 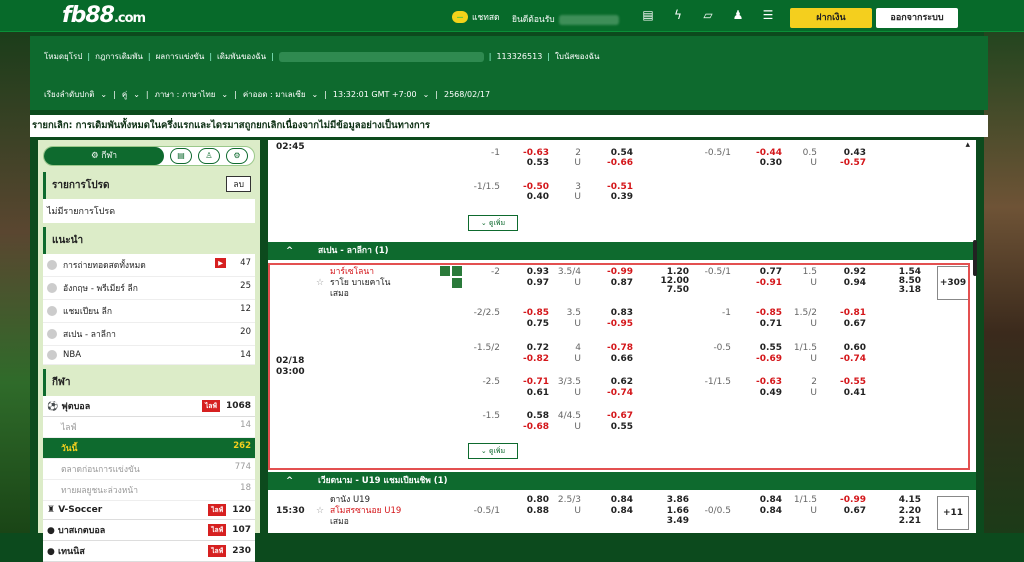 What do you see at coordinates (613, 153) in the screenshot?
I see `odds-cell: 0.54` at bounding box center [613, 153].